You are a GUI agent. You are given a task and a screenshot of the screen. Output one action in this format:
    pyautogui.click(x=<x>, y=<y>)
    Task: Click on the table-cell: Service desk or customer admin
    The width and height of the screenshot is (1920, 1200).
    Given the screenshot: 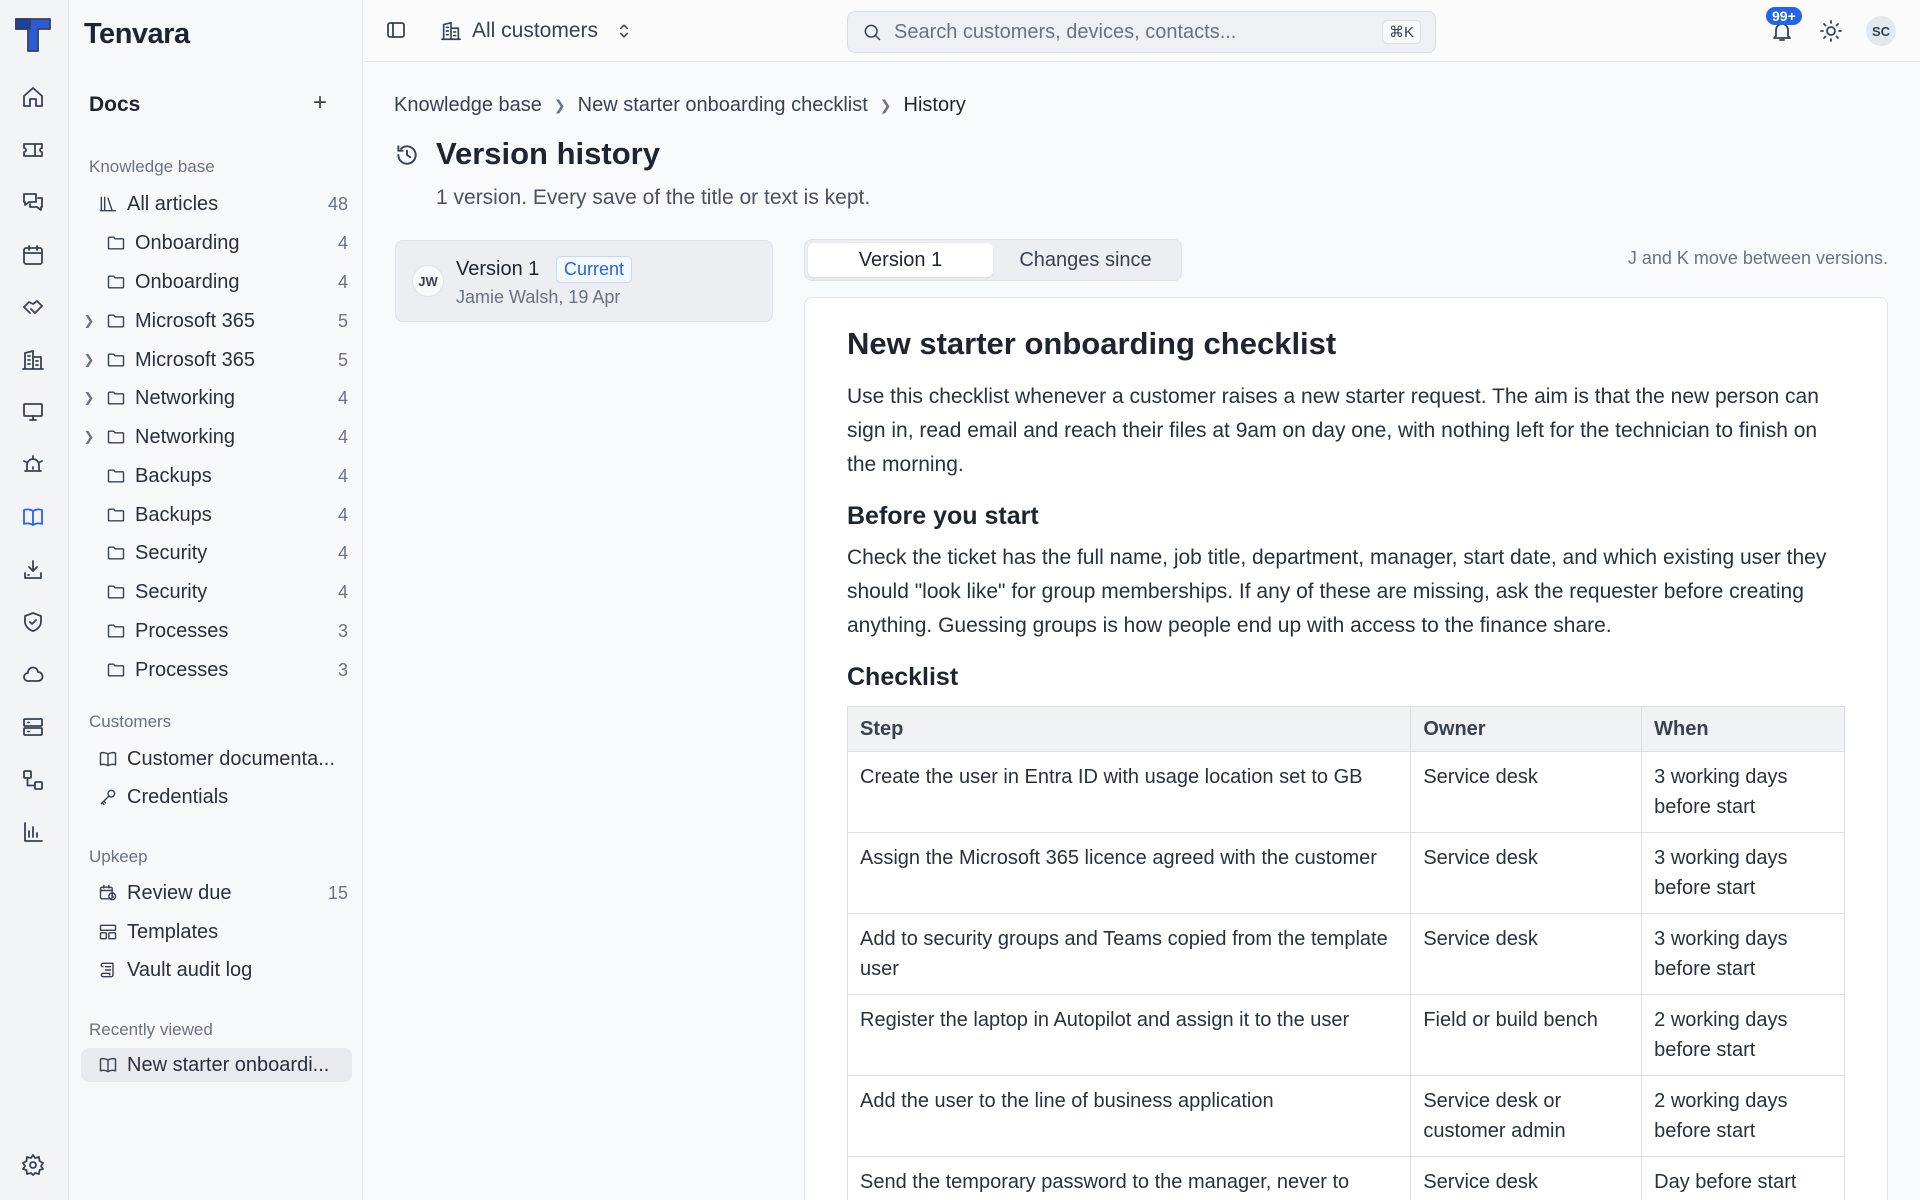 What is the action you would take?
    pyautogui.click(x=1526, y=1116)
    